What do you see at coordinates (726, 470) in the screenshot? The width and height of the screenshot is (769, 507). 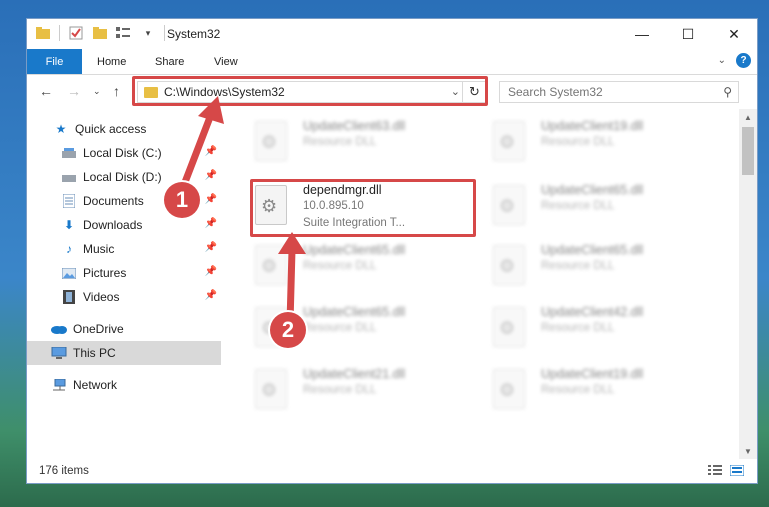 I see `view-toggle` at bounding box center [726, 470].